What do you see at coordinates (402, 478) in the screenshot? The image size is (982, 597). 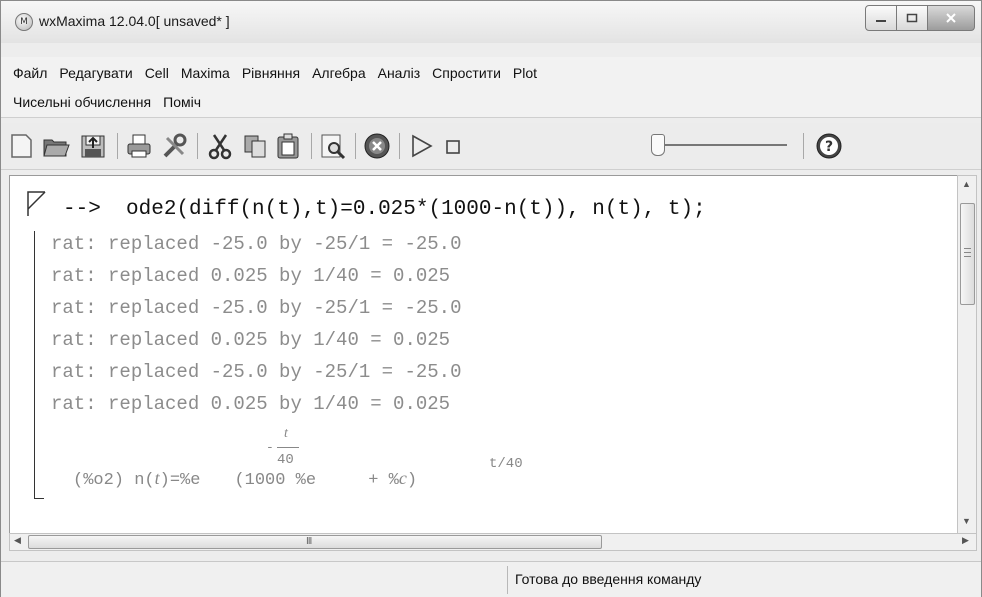 I see `output-constant: c` at bounding box center [402, 478].